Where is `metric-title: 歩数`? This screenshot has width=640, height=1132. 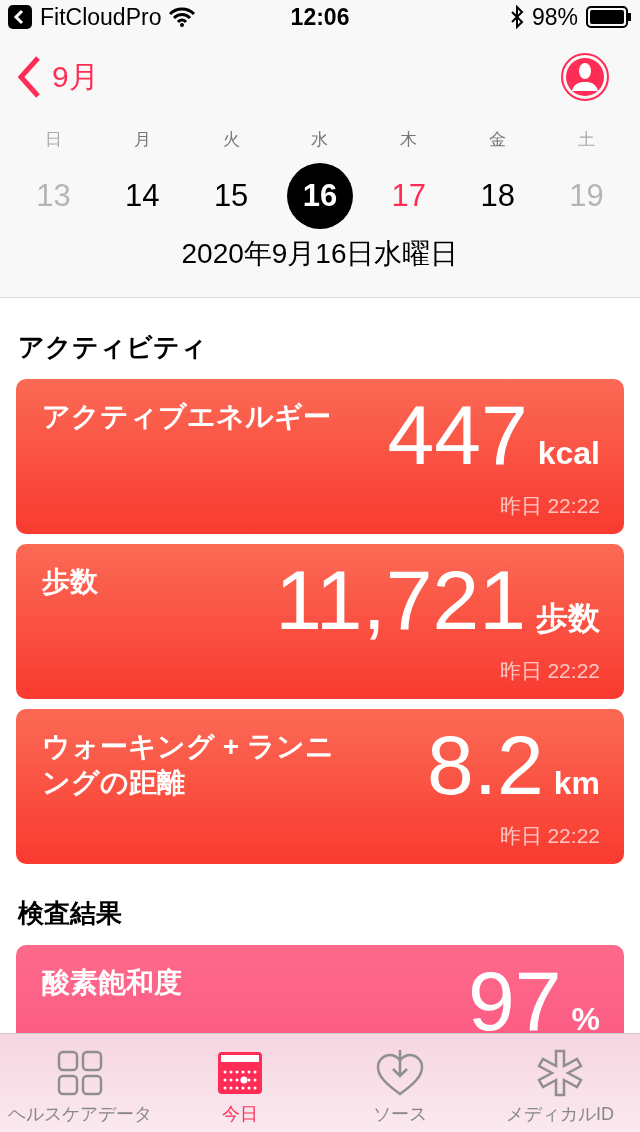 metric-title: 歩数 is located at coordinates (70, 582).